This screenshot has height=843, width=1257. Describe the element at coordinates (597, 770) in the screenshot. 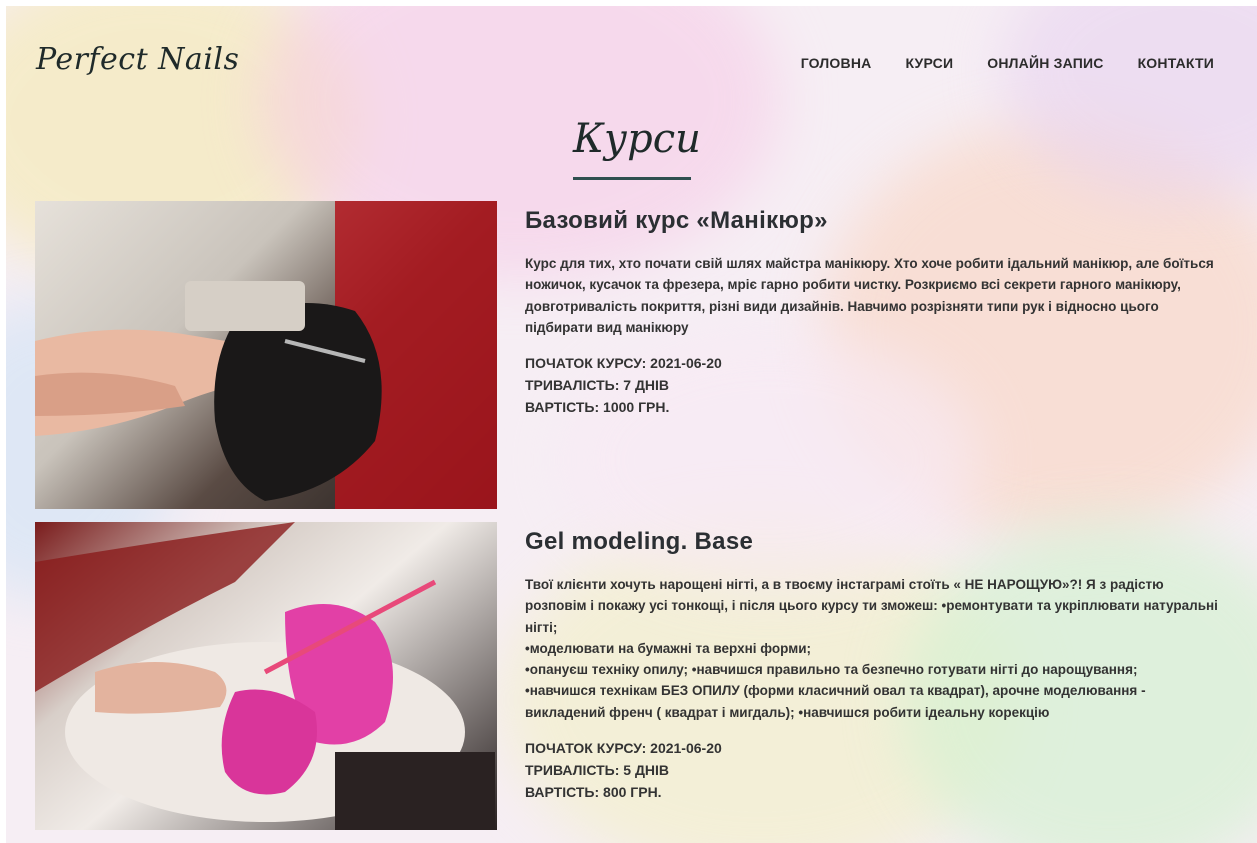

I see `course-duration: ТРИВАЛІСТЬ: 5 ДНІВ` at that location.